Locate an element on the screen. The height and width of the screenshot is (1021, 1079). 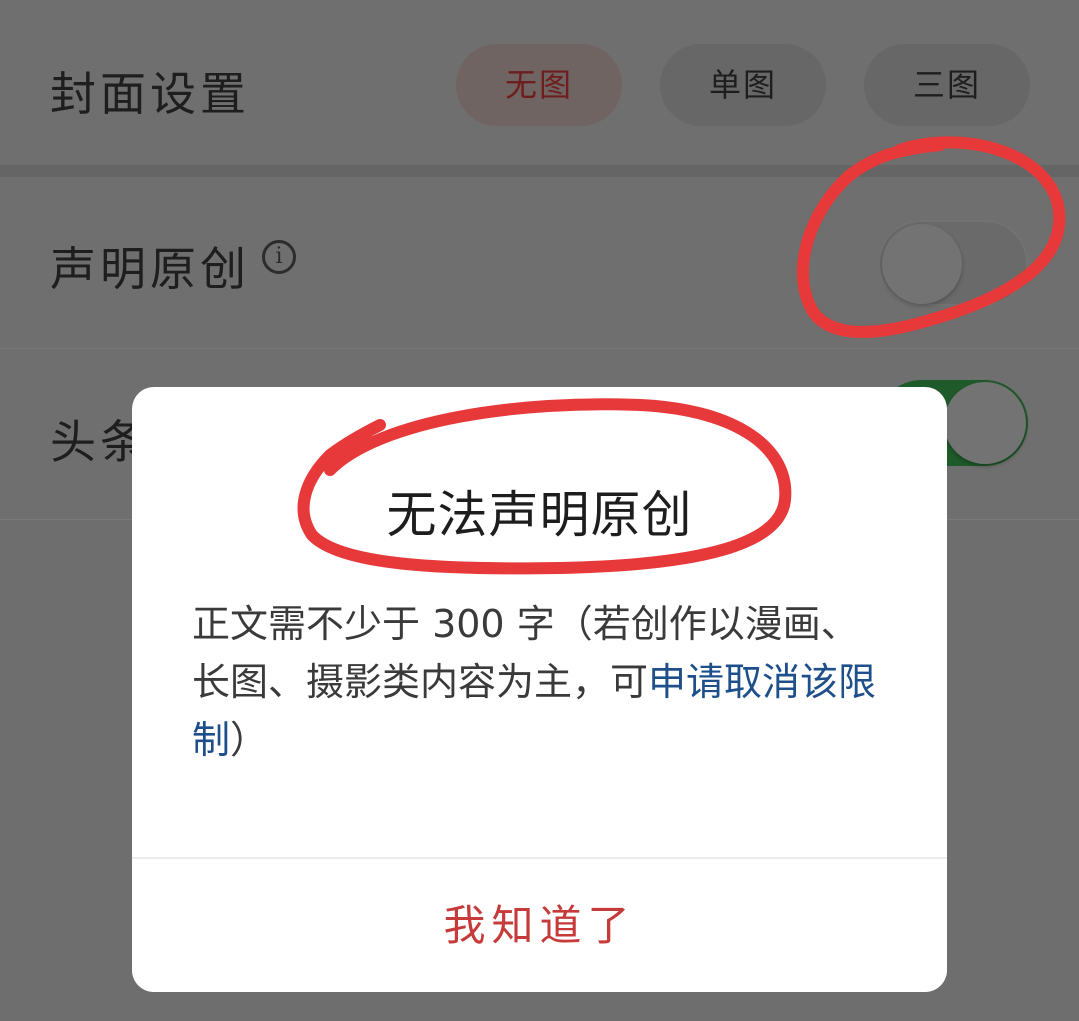
cover-option-triple: 三图 is located at coordinates (947, 85).